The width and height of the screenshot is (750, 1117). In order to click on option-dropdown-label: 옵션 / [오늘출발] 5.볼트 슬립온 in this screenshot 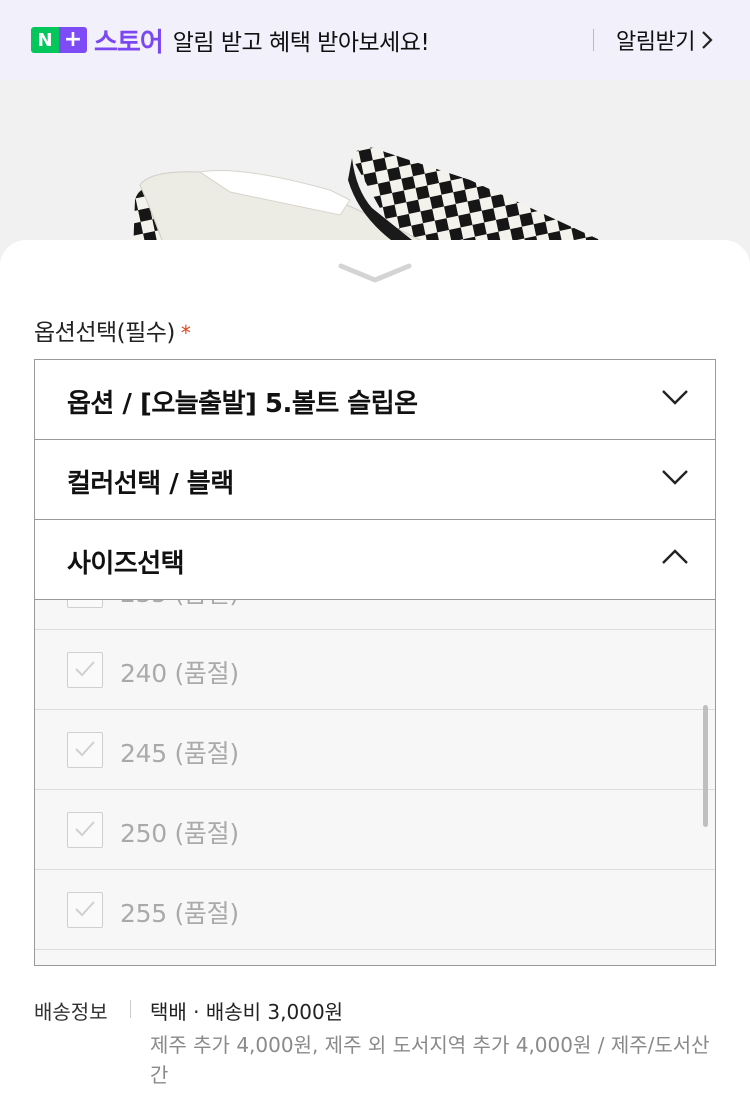, I will do `click(242, 404)`.